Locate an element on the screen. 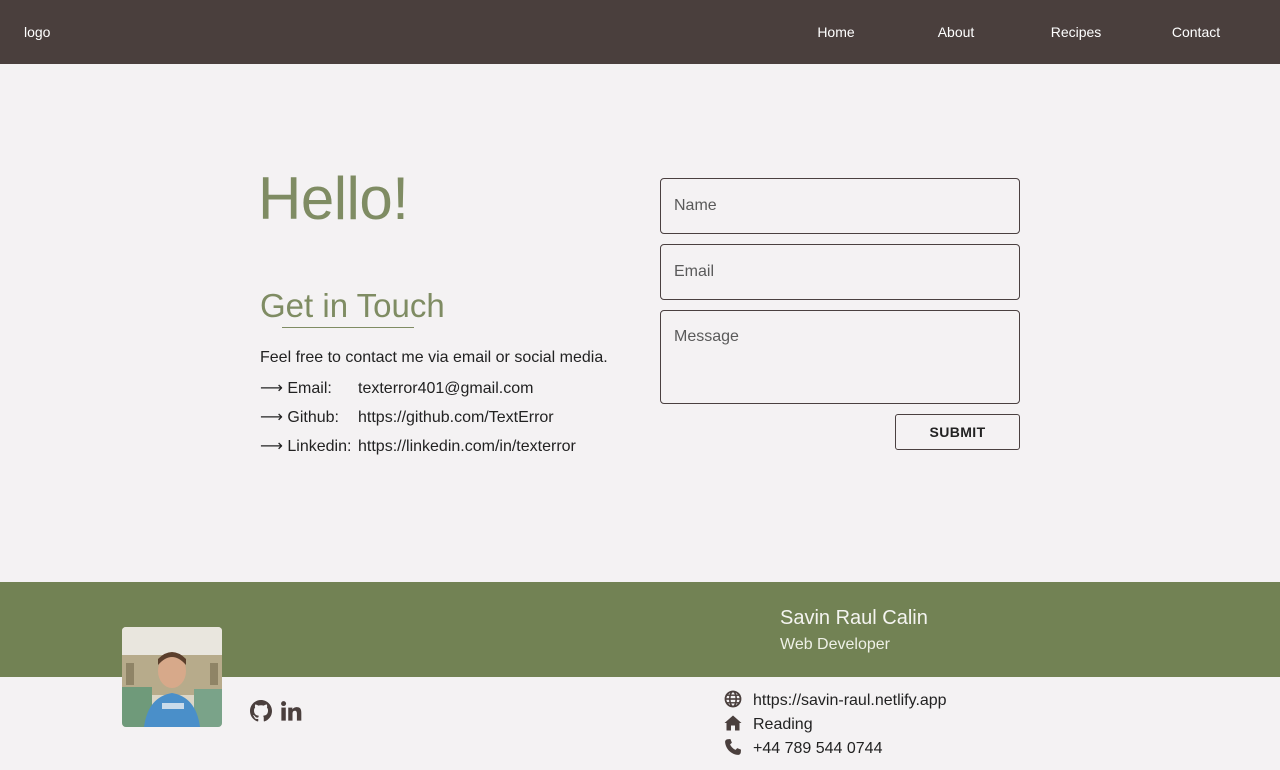  contact-row-email: ⟶ Email: texterror401@gmail.com is located at coordinates (396, 388).